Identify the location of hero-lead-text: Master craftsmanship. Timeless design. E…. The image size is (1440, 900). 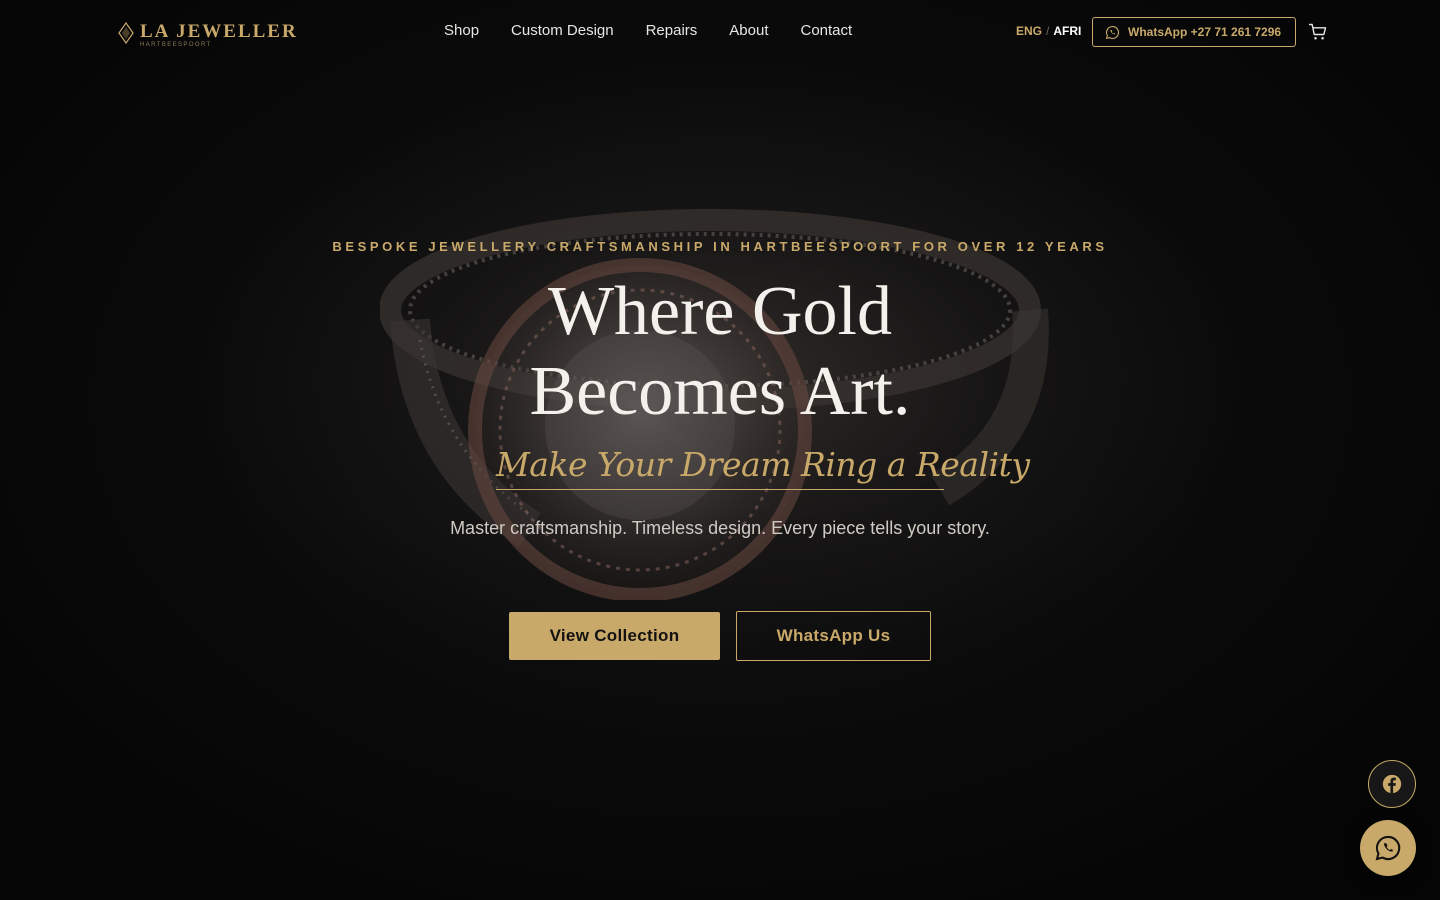
(720, 528).